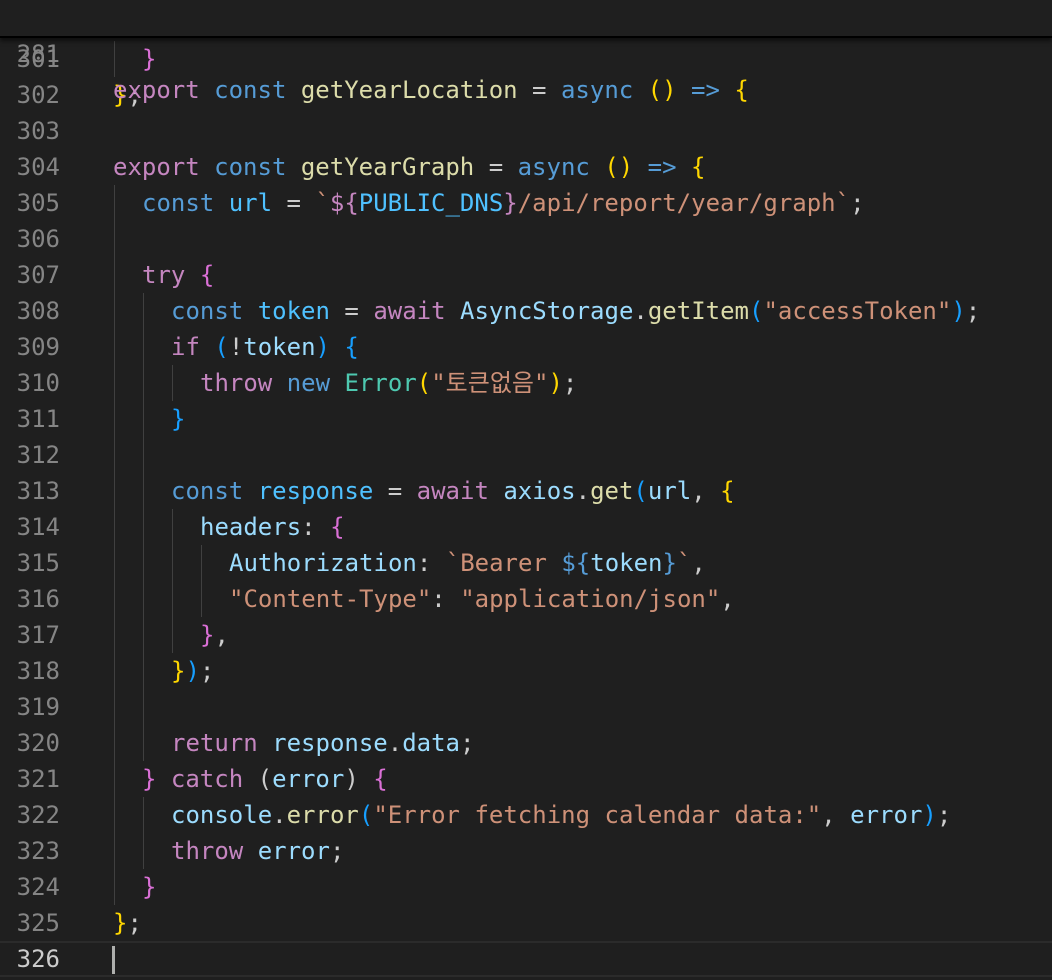 The height and width of the screenshot is (980, 1052). Describe the element at coordinates (38, 311) in the screenshot. I see `line-number: 308` at that location.